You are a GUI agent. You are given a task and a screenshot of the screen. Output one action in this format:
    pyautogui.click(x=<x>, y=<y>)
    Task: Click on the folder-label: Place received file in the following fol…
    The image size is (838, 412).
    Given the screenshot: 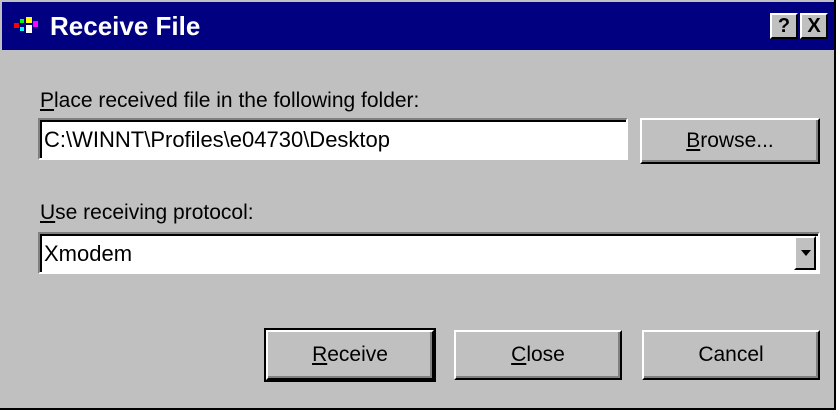 What is the action you would take?
    pyautogui.click(x=230, y=100)
    